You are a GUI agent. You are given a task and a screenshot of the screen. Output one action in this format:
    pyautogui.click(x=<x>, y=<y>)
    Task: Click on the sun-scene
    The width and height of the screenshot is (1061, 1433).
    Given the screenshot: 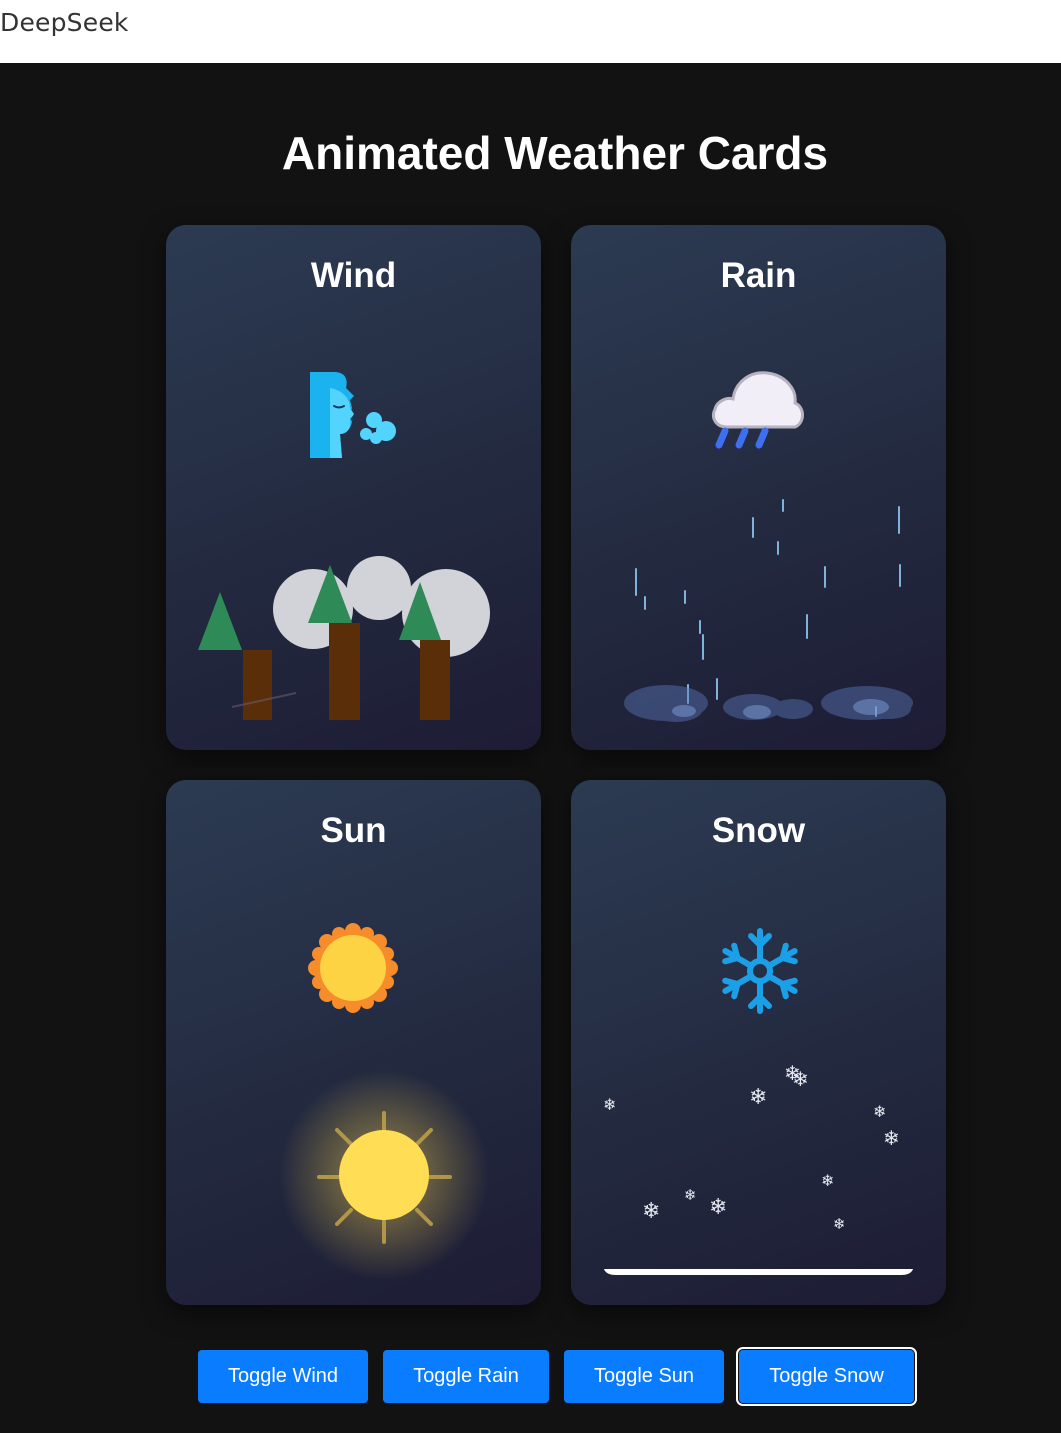 What is the action you would take?
    pyautogui.click(x=384, y=1175)
    